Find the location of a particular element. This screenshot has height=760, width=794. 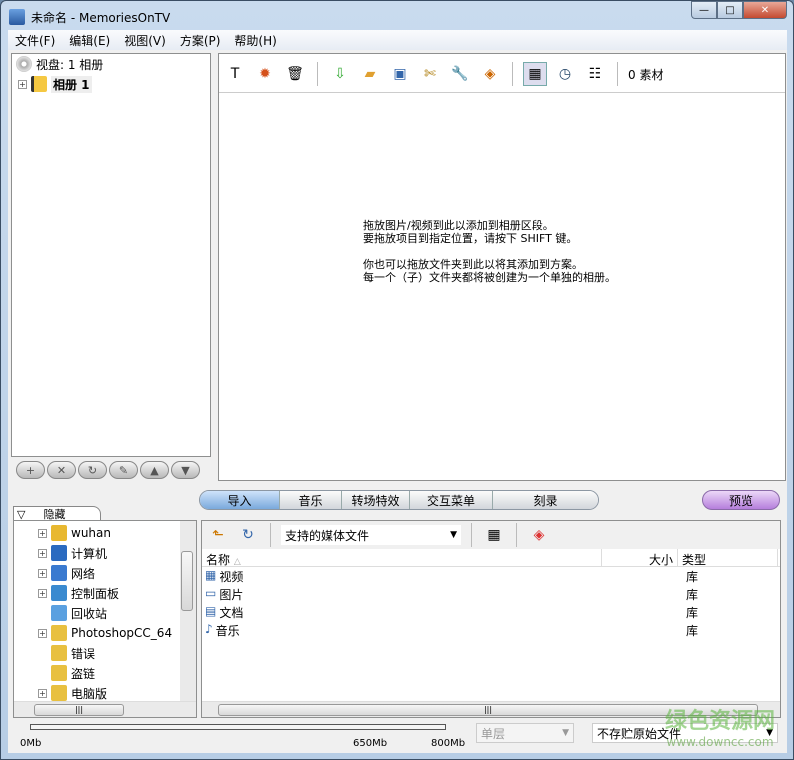

title-bar: 未命名 - MemoriesOnTV is located at coordinates (89, 17).